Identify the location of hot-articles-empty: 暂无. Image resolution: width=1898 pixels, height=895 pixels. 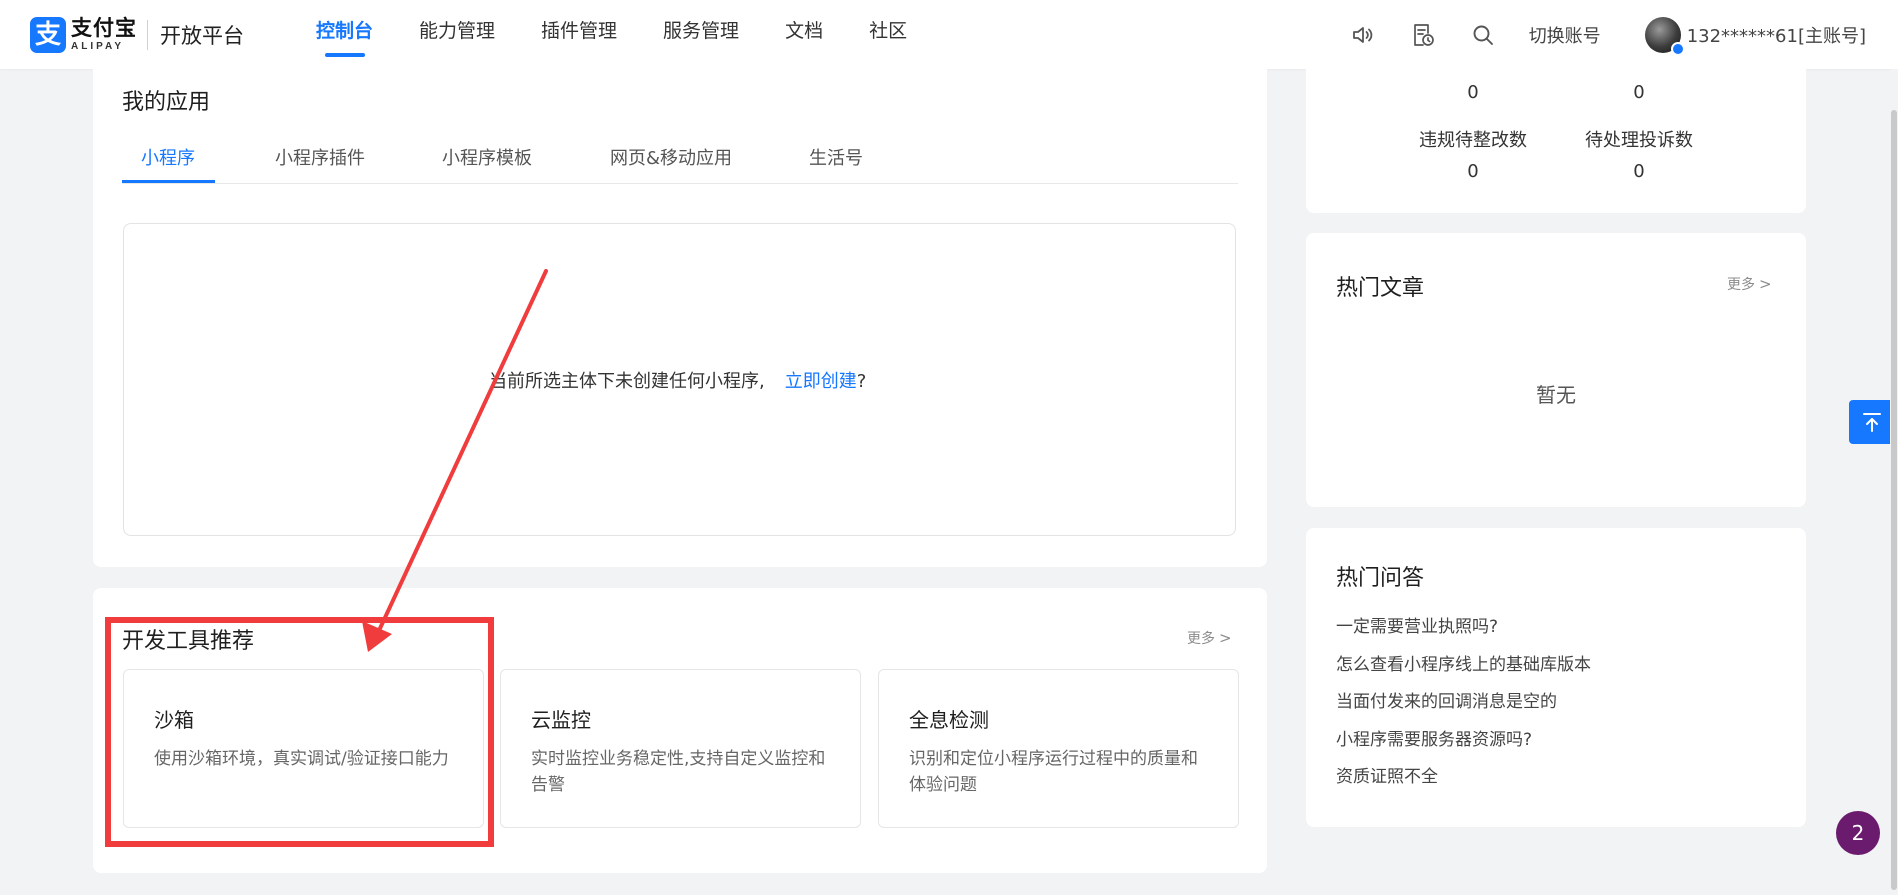
(1556, 395).